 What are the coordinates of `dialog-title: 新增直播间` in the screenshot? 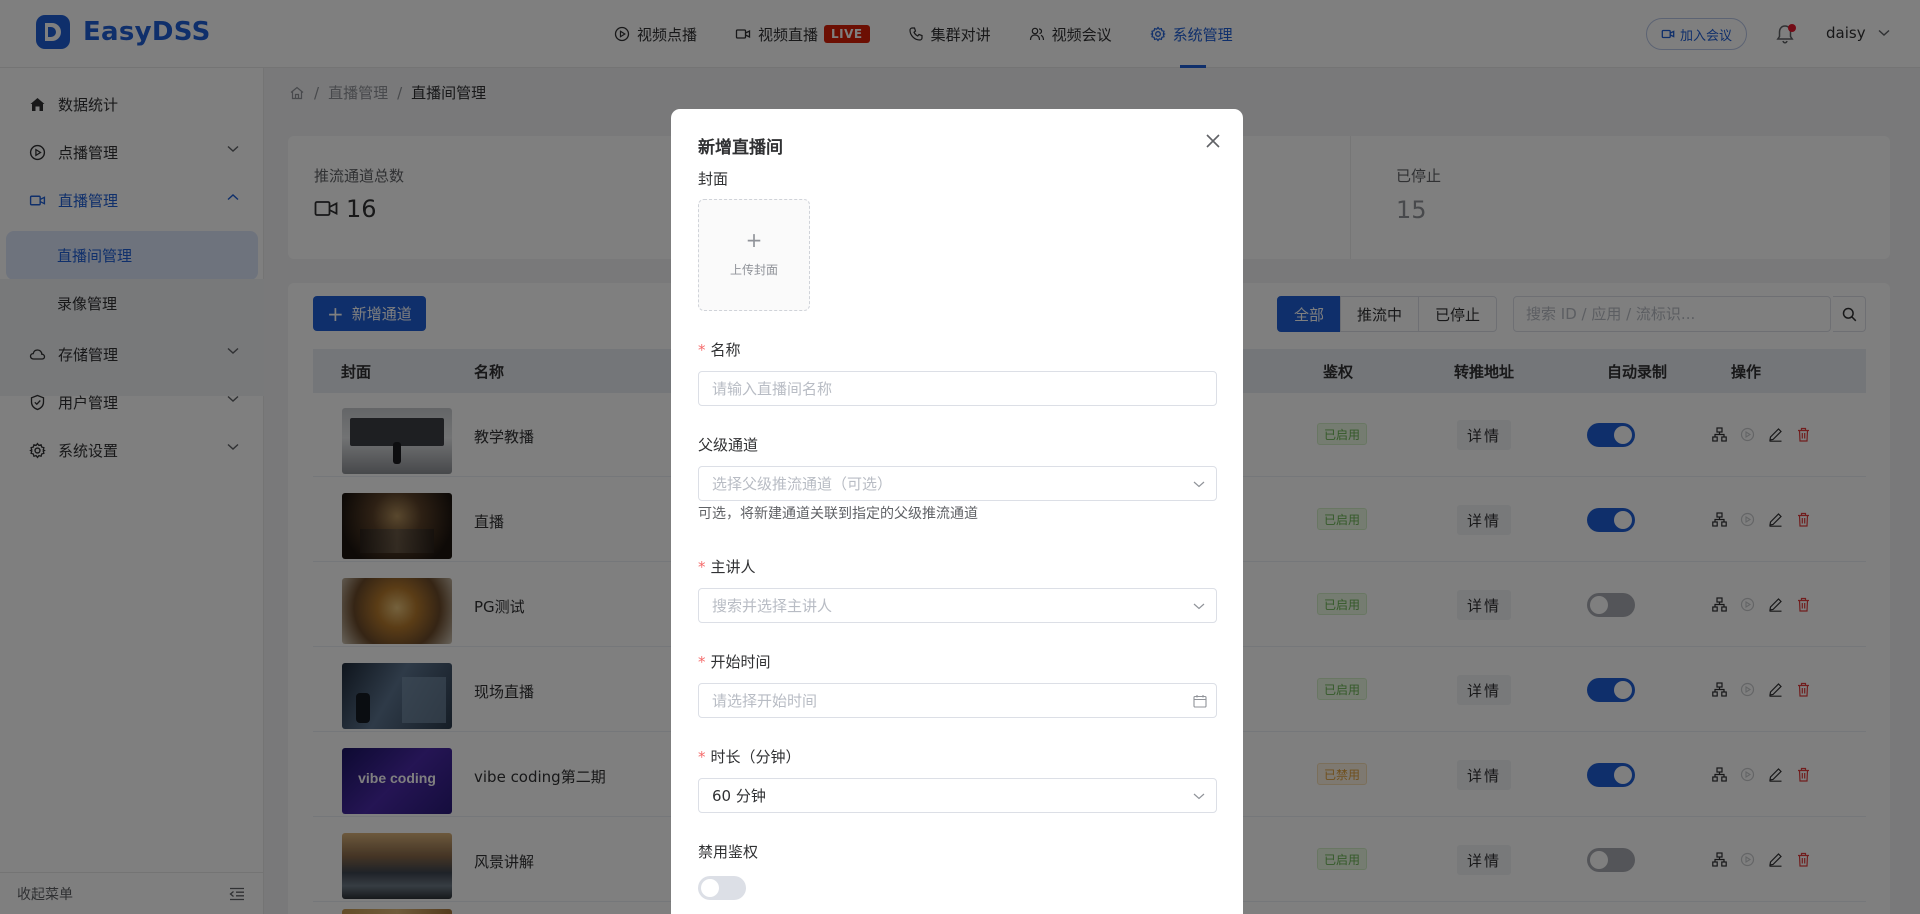 It's located at (740, 148).